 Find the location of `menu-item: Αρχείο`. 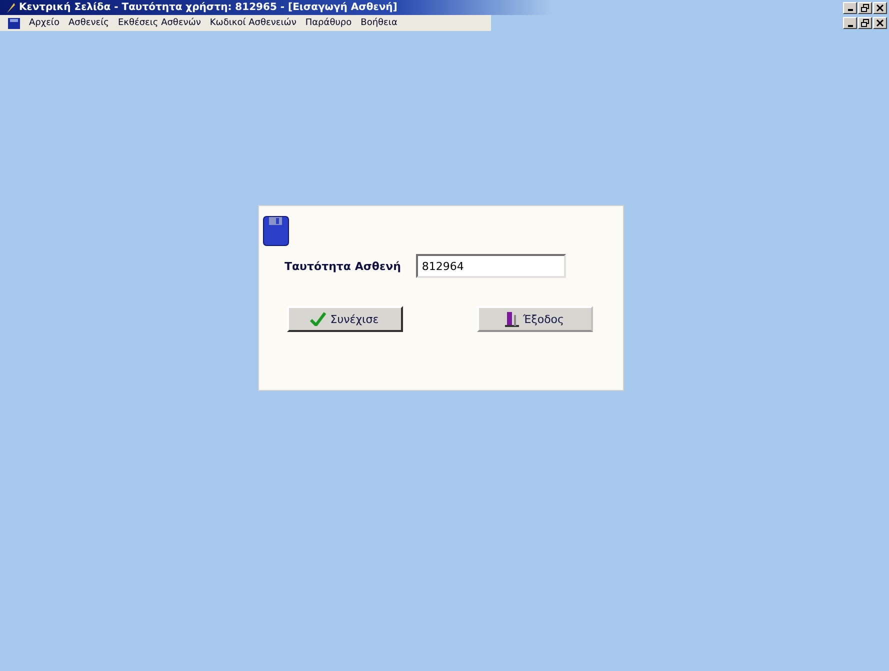

menu-item: Αρχείο is located at coordinates (44, 23).